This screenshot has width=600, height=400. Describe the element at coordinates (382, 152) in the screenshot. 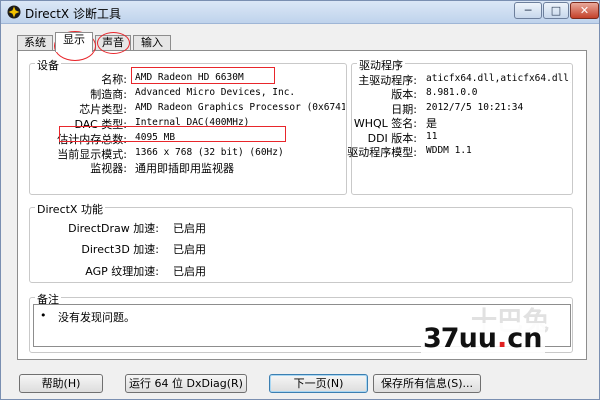

I see `driver-model-label: 驱动程序模型:` at that location.